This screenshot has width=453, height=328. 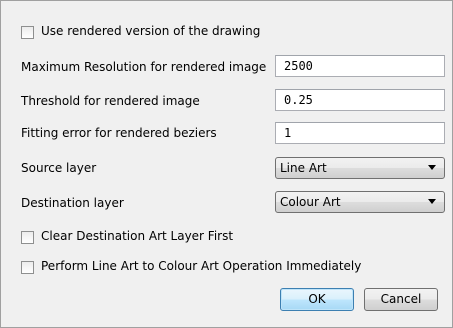 I want to click on fitting-error-label: Fitting error for rendered beziers, so click(x=119, y=133).